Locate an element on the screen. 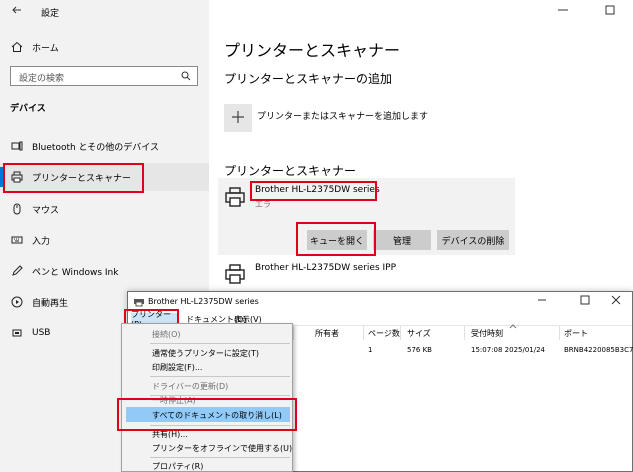 Image resolution: width=633 pixels, height=472 pixels. section-heading: デバイス is located at coordinates (28, 109).